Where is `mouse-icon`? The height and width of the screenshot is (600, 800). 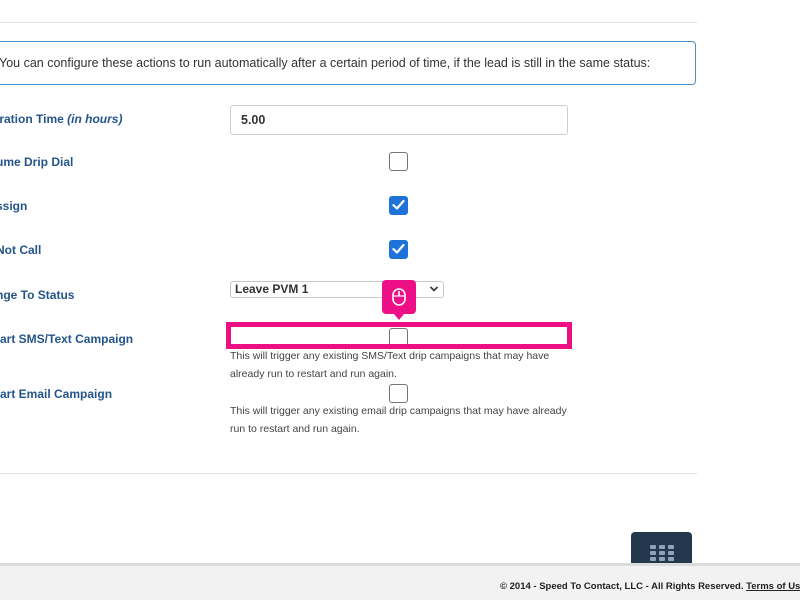 mouse-icon is located at coordinates (399, 297).